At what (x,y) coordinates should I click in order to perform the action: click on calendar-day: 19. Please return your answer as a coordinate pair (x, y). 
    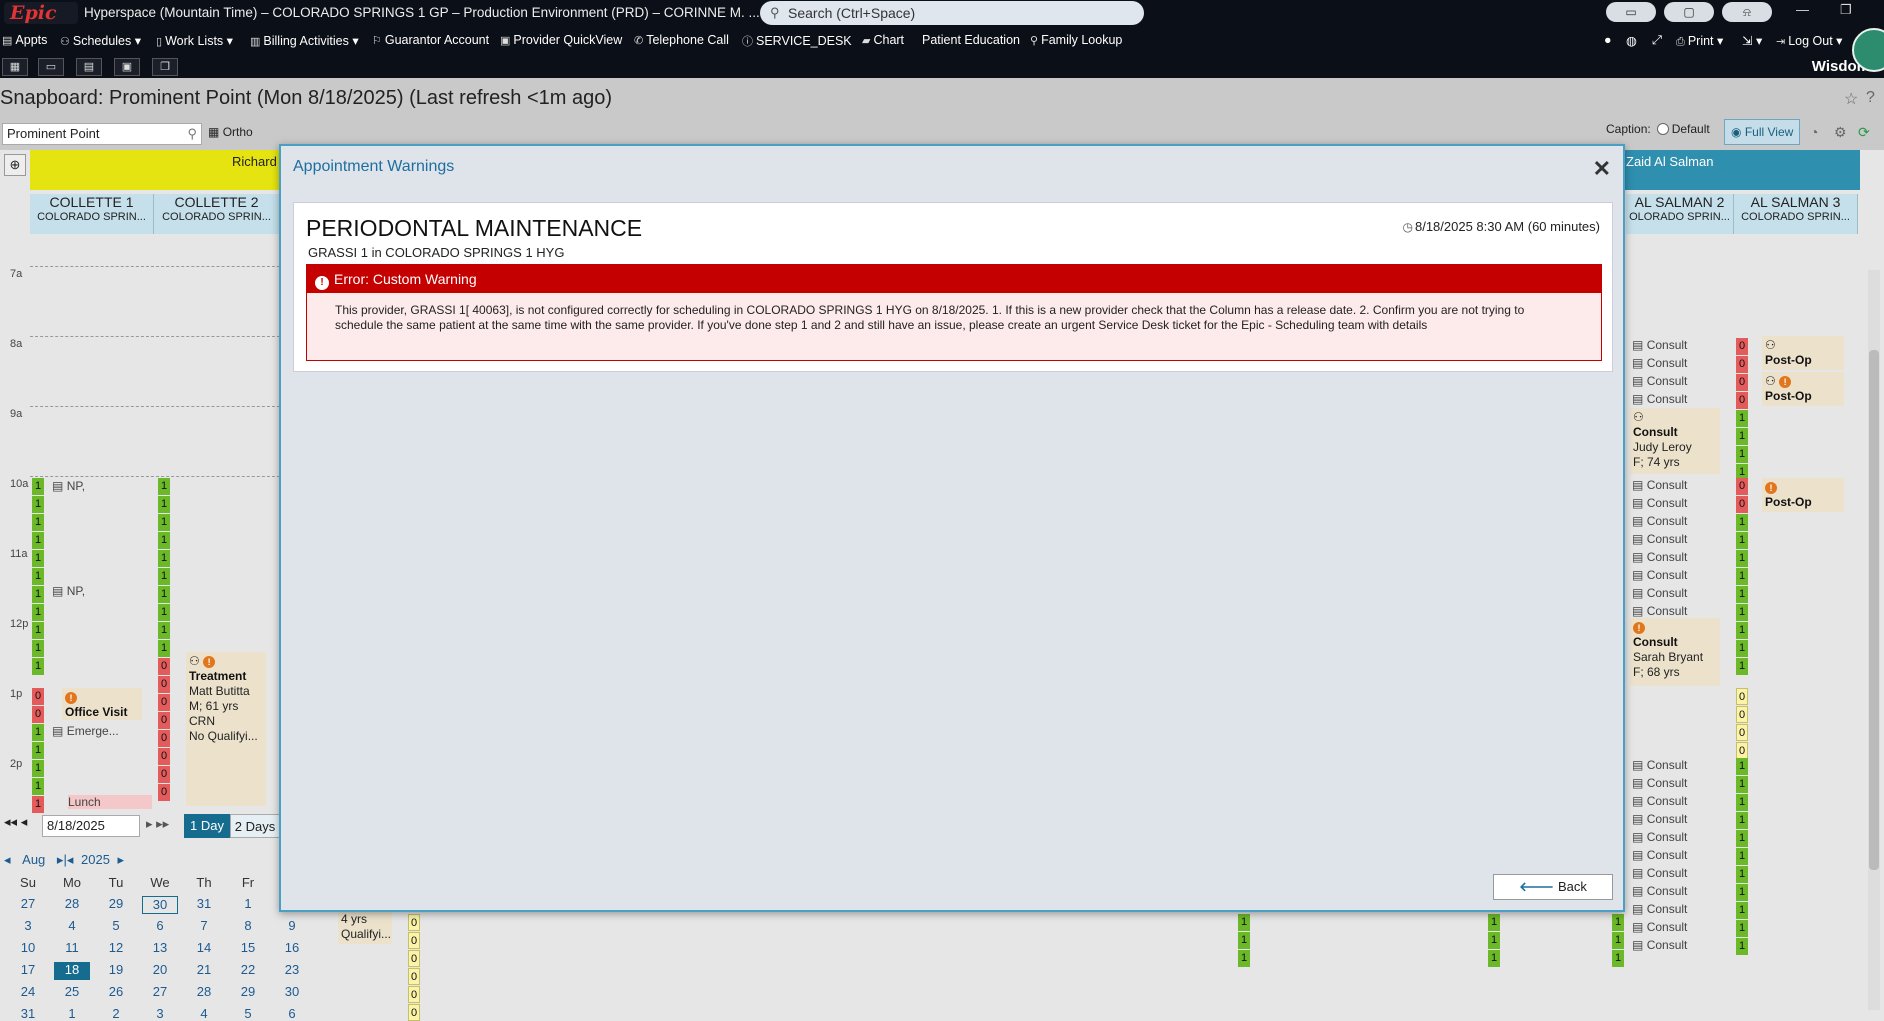
    Looking at the image, I should click on (116, 971).